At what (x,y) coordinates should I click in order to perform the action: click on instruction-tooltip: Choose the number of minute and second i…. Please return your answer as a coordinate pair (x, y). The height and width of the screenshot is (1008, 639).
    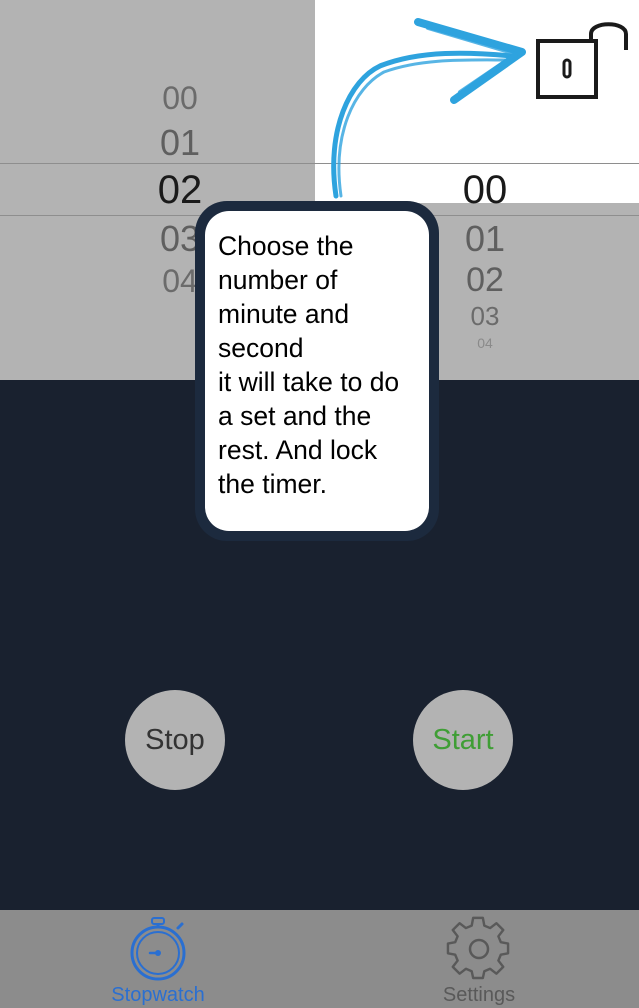
    Looking at the image, I should click on (317, 371).